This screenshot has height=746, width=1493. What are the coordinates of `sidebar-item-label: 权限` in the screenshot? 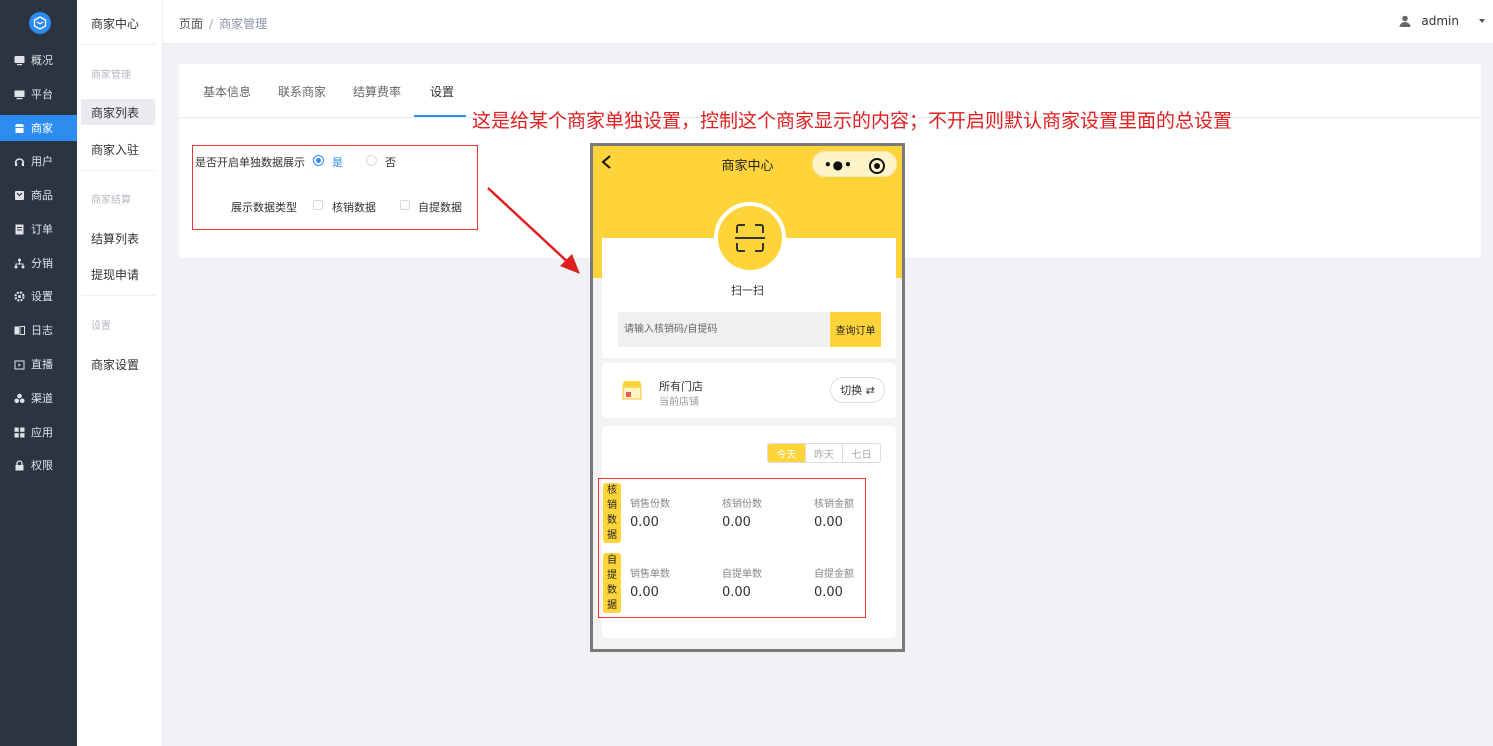 It's located at (42, 465).